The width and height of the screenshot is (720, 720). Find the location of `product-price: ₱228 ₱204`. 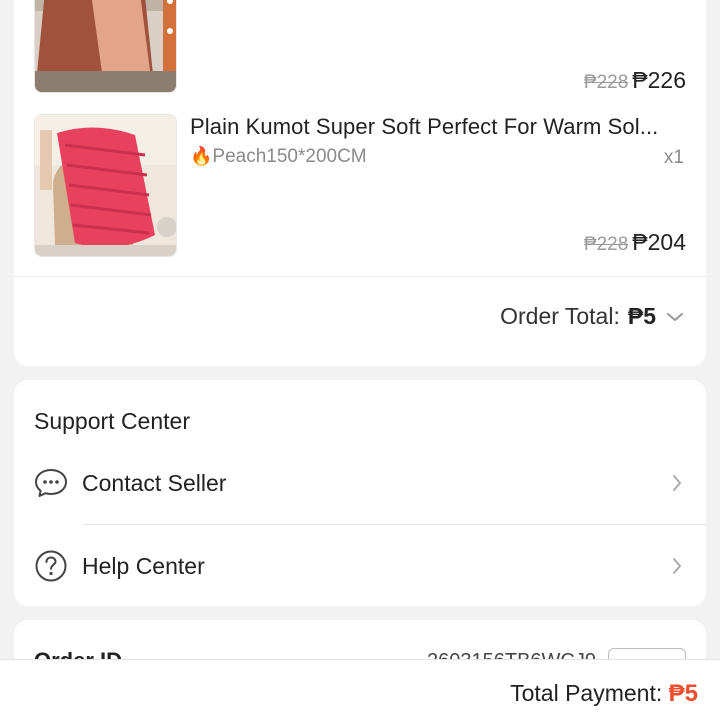

product-price: ₱228 ₱204 is located at coordinates (635, 242).